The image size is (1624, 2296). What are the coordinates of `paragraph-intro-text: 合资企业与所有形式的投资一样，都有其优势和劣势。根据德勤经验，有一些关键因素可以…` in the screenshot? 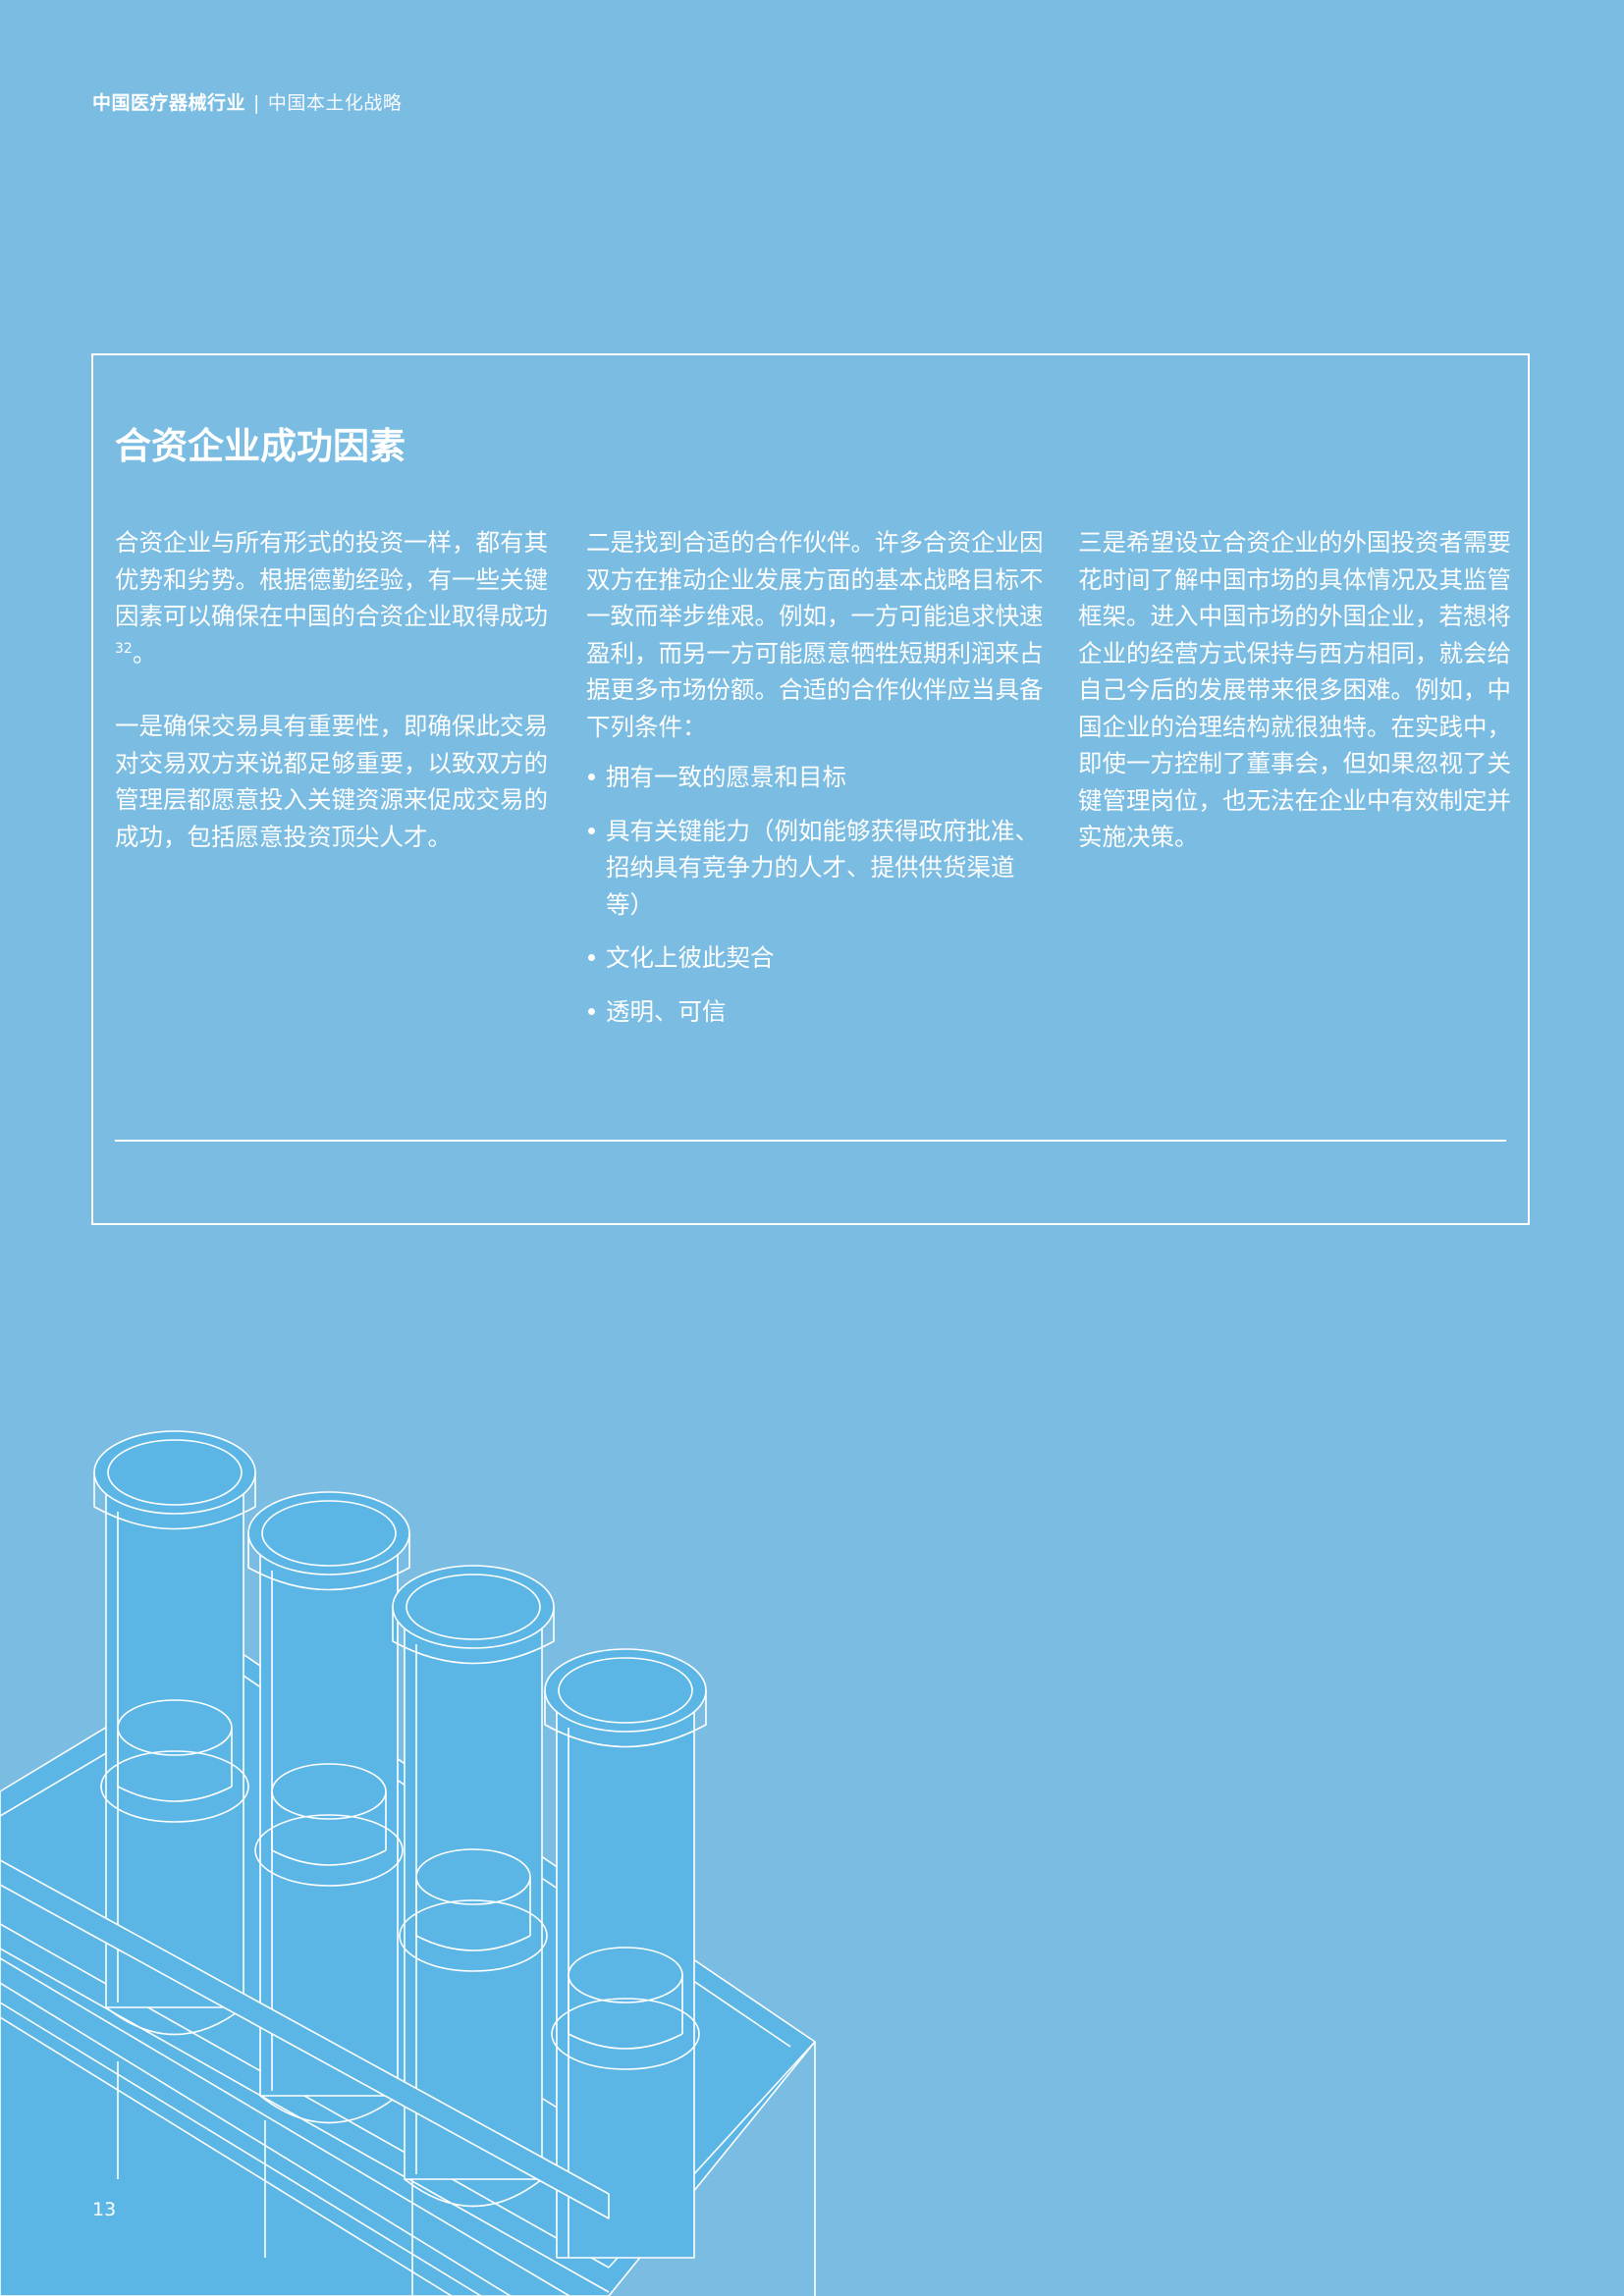 It's located at (331, 579).